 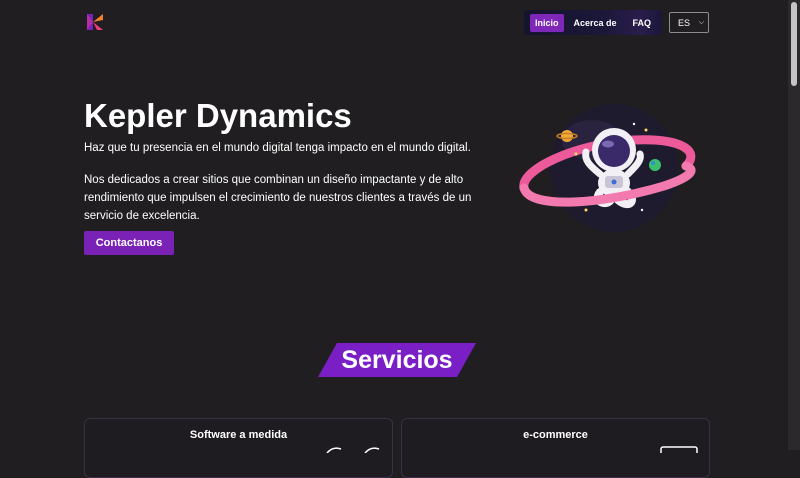 What do you see at coordinates (238, 448) in the screenshot?
I see `service-card-software: Software a medida` at bounding box center [238, 448].